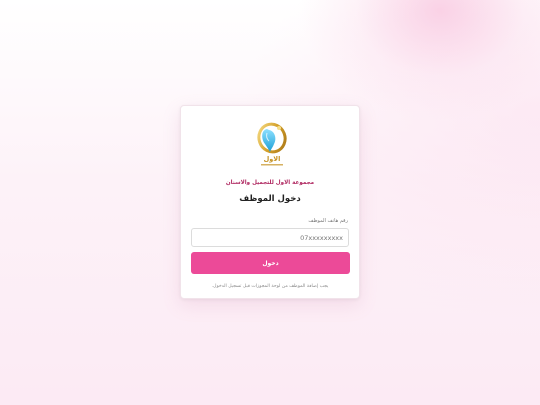  Describe the element at coordinates (270, 263) in the screenshot. I see `login-button: دخول` at that location.